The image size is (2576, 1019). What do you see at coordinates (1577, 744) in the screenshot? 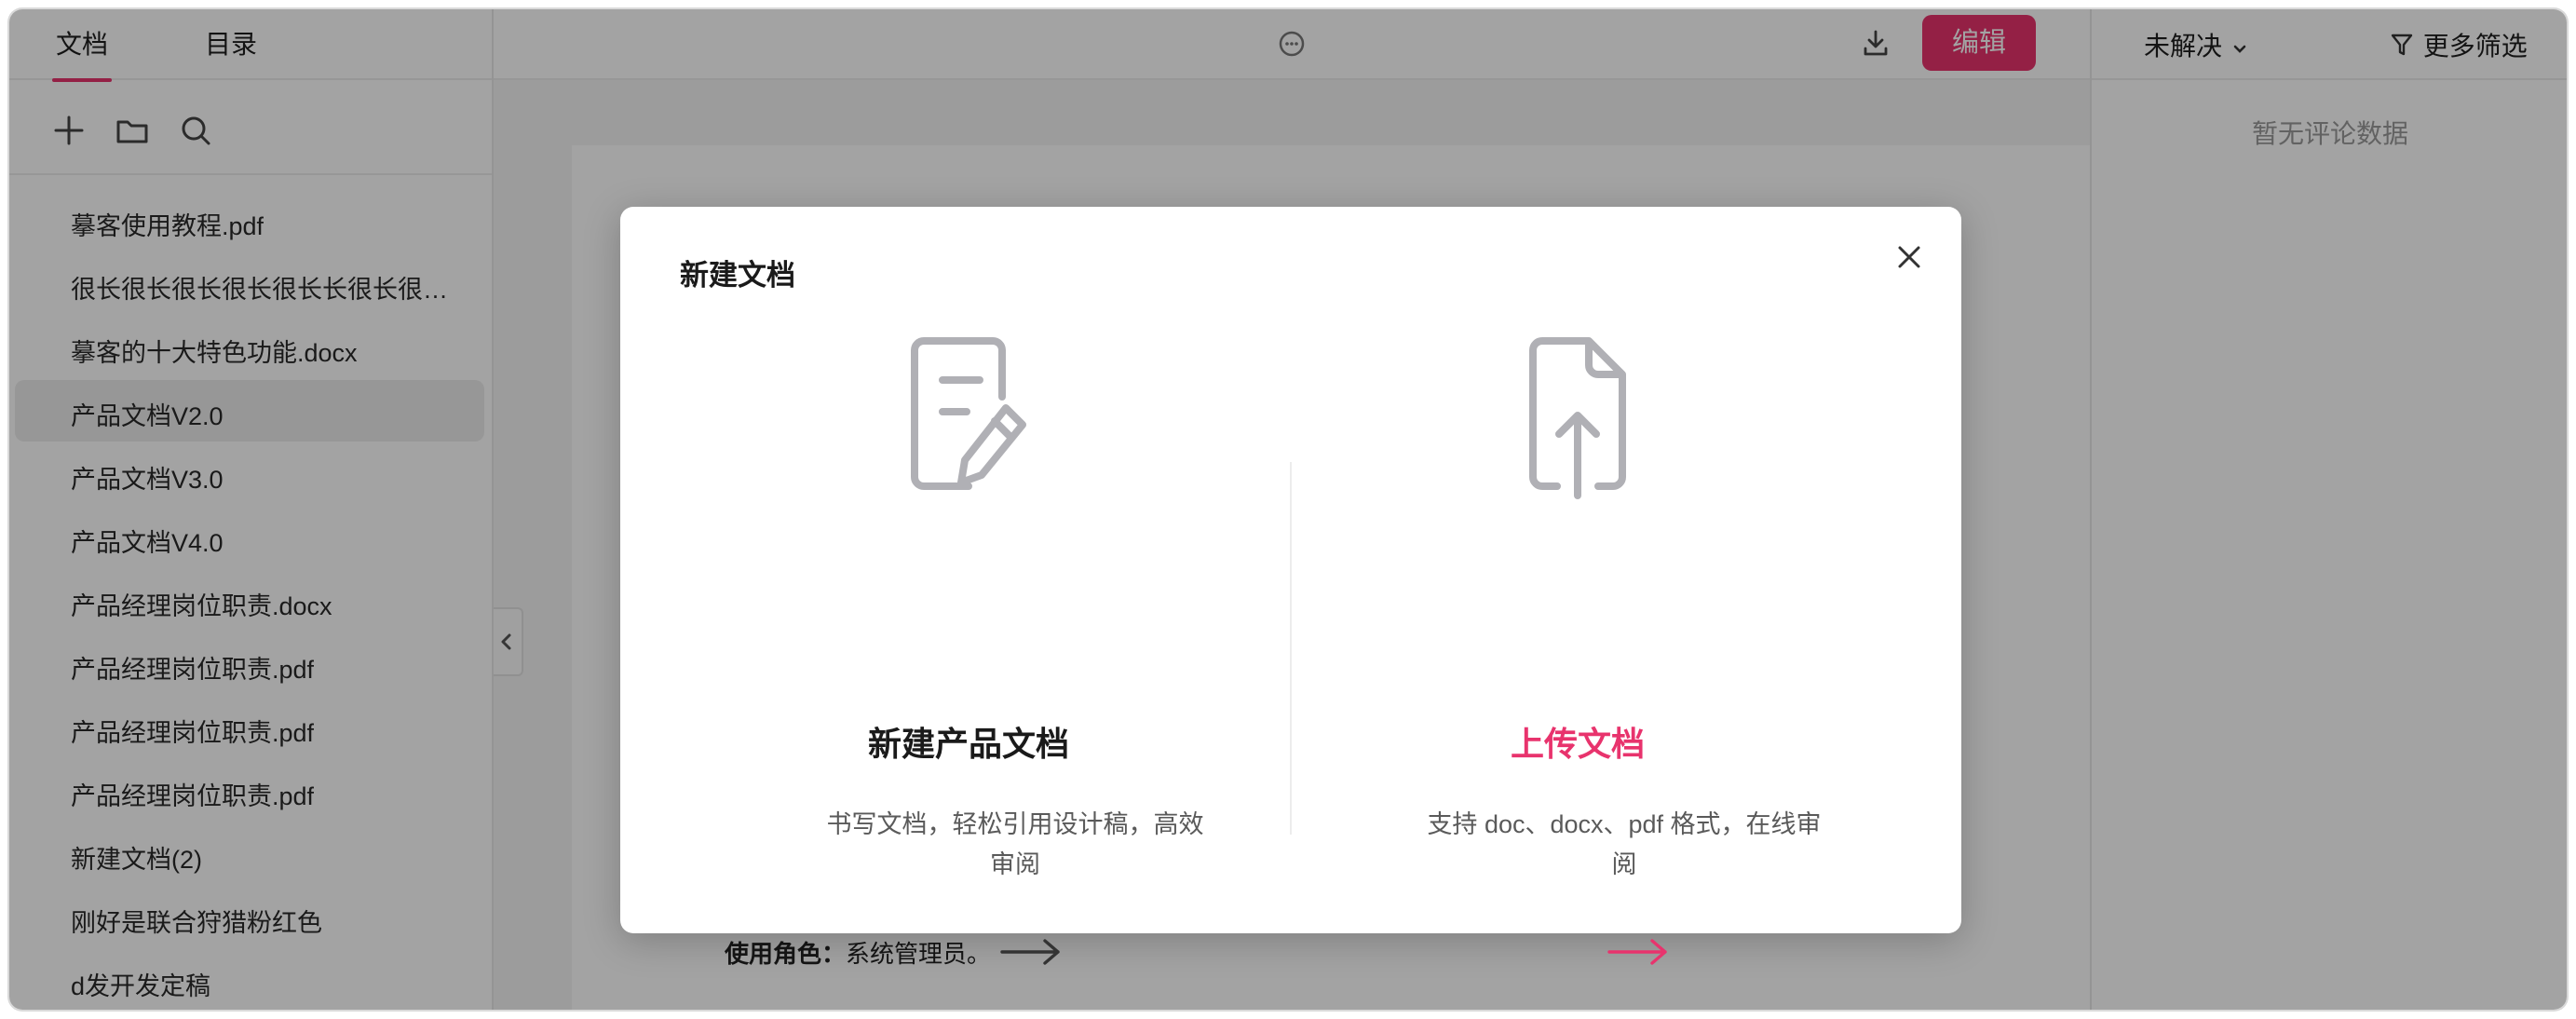
I see `option-title: 上传文档` at bounding box center [1577, 744].